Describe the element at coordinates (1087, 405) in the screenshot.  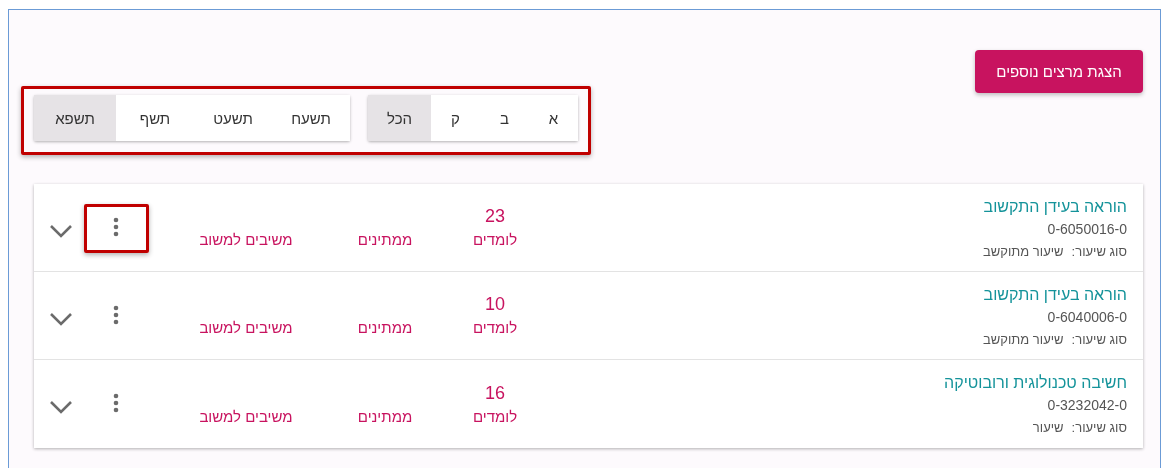
I see `course-code: 0-3232042-0` at that location.